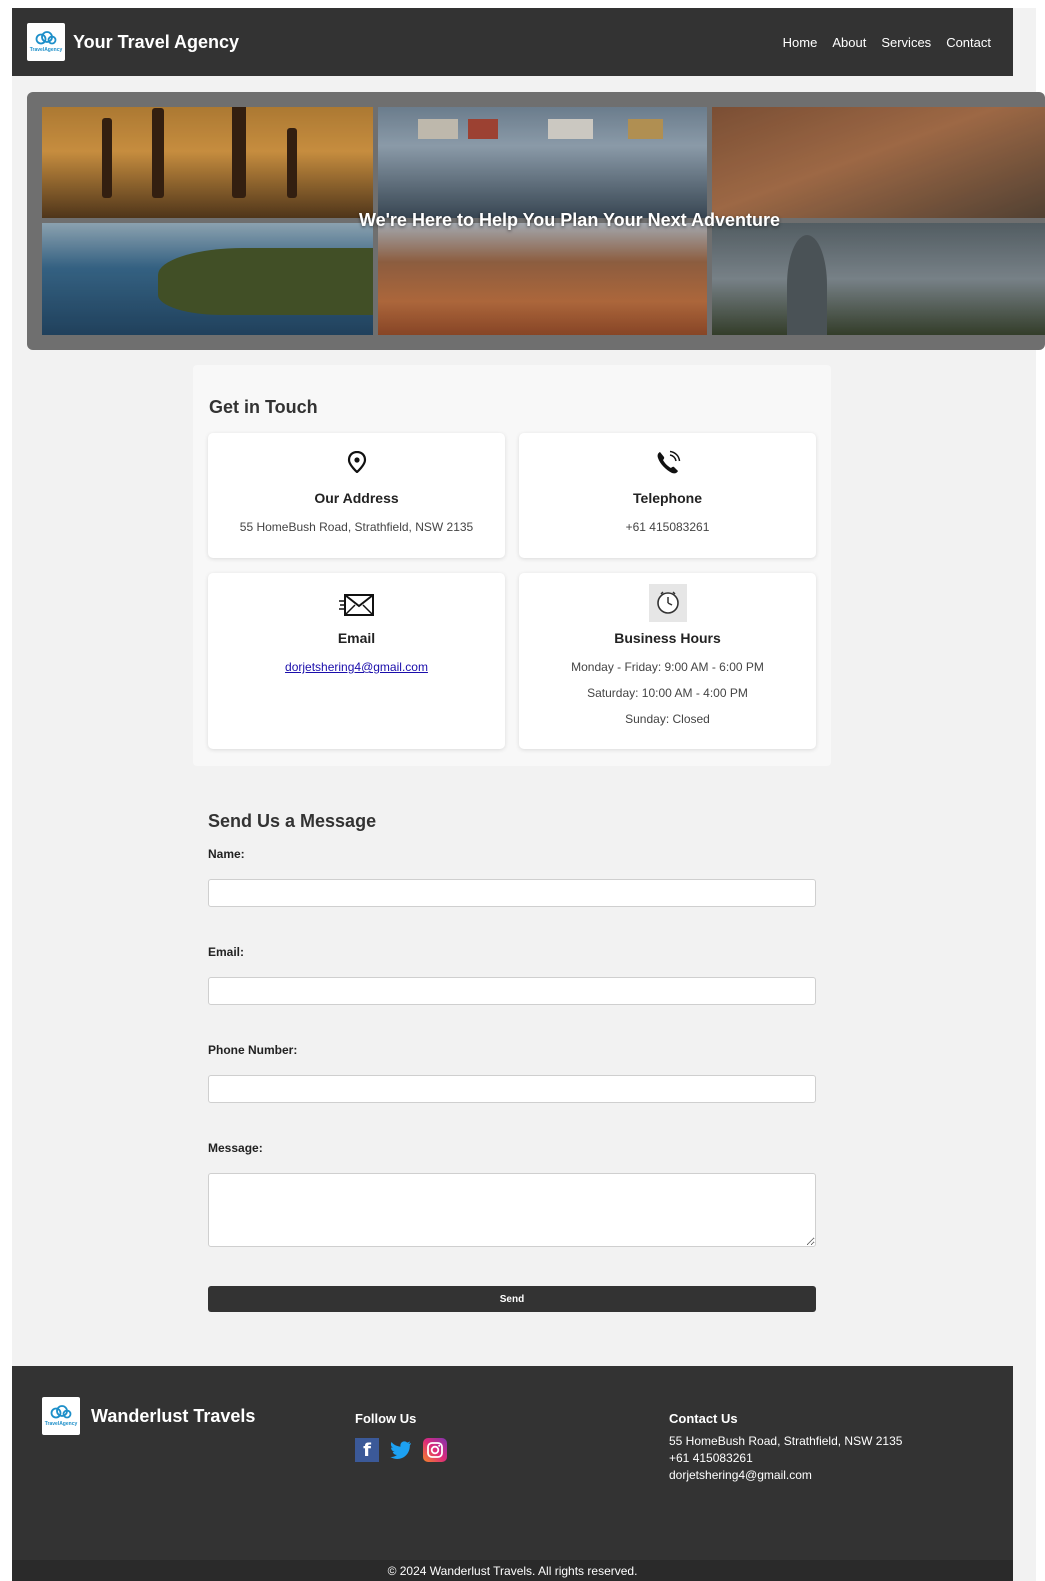 The width and height of the screenshot is (1045, 1581). I want to click on email-input, so click(512, 991).